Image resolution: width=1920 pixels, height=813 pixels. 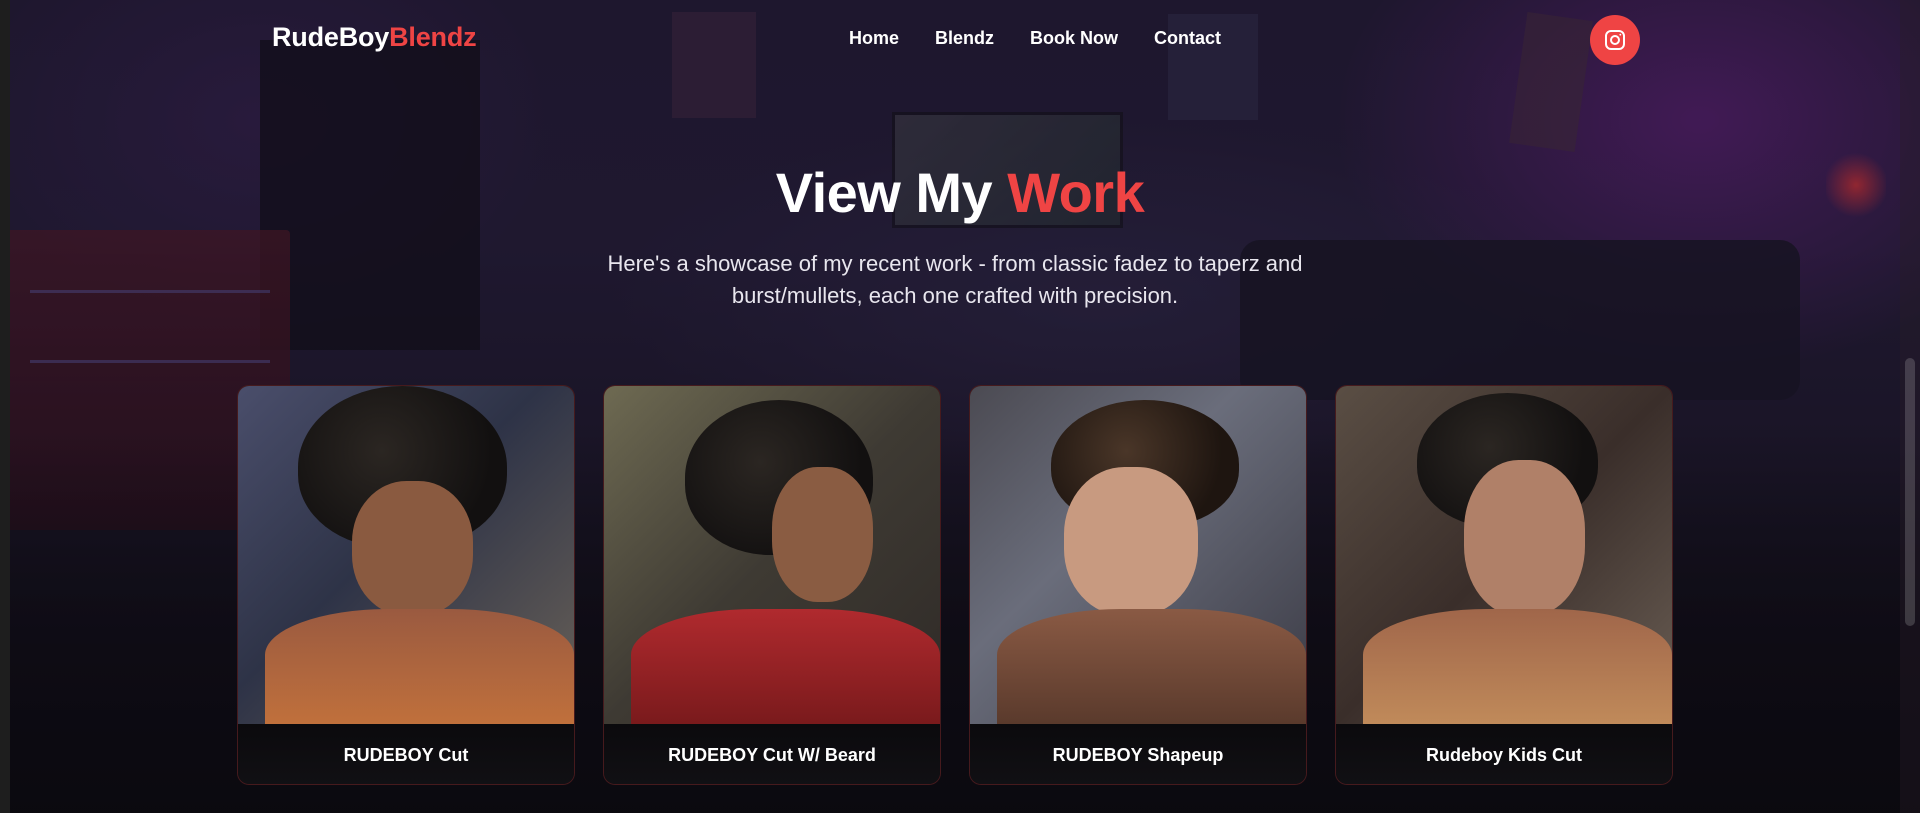 I want to click on gallery-card: RUDEBOY Cut W/ Beard, so click(x=772, y=585).